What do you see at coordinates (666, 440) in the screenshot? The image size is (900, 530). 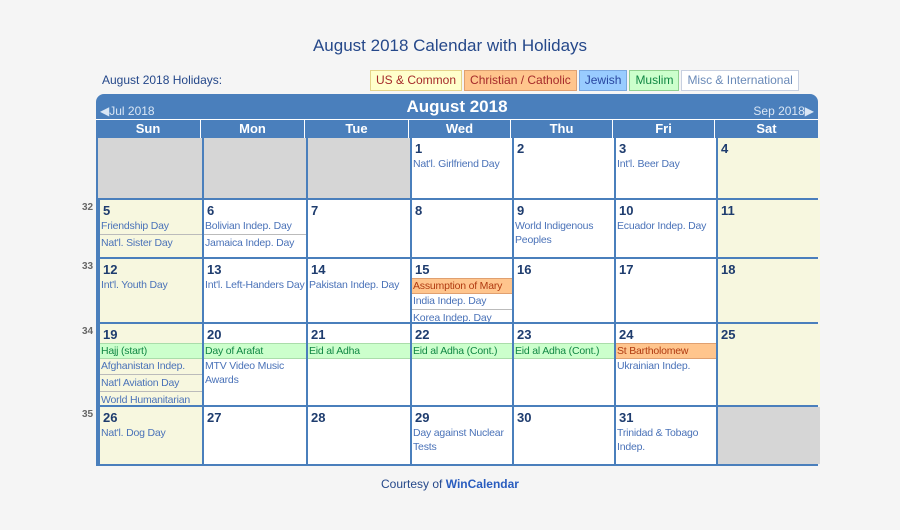 I see `holiday-event: Trinidad & Tobago Indep.` at bounding box center [666, 440].